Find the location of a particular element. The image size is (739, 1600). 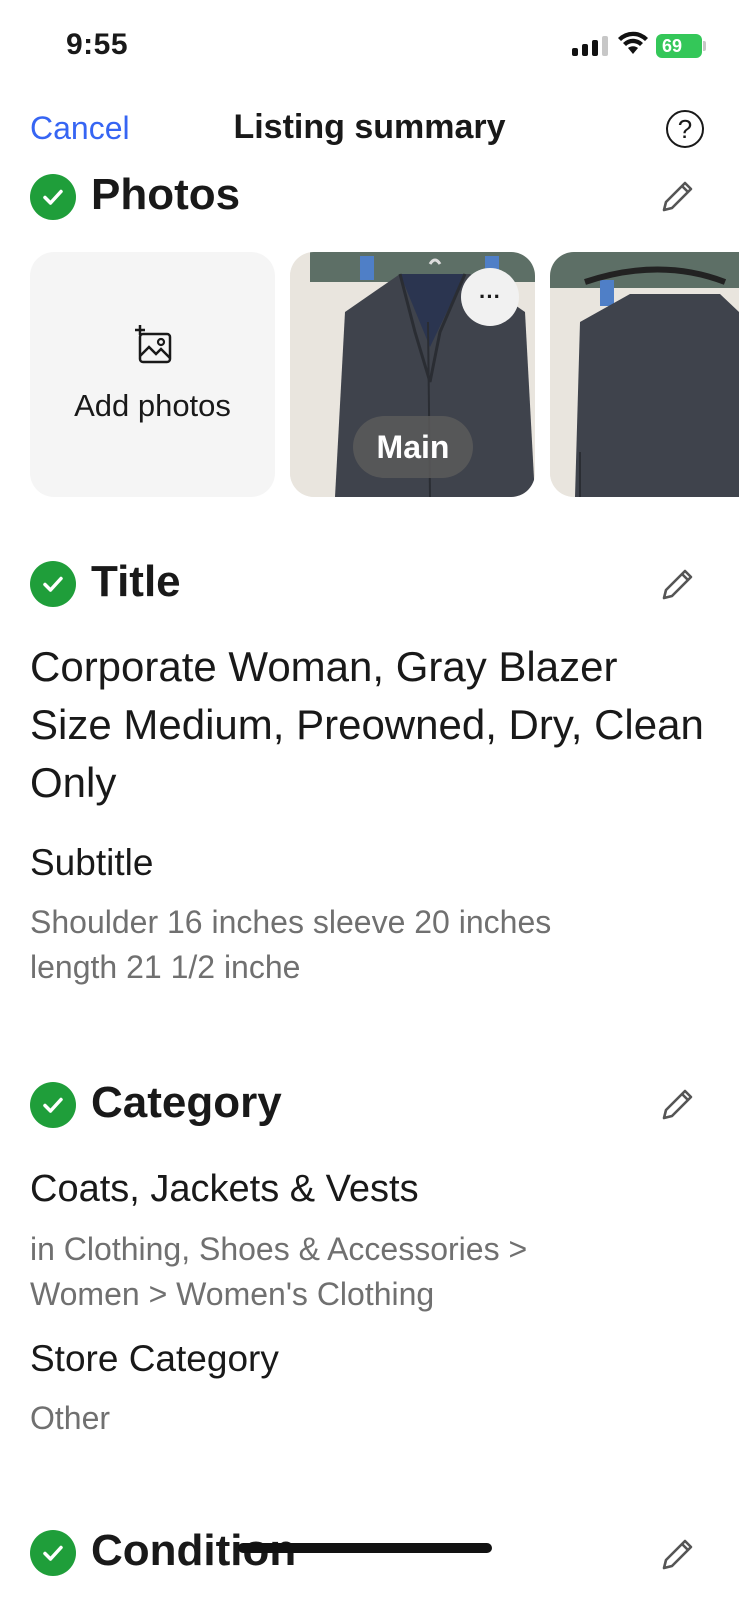

battery-icon: 69 is located at coordinates (679, 46).